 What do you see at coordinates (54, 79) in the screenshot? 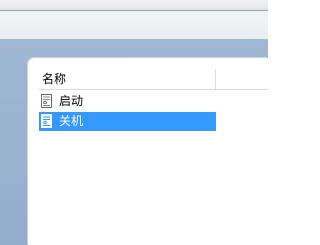
I see `column-header-name-label: 名称` at bounding box center [54, 79].